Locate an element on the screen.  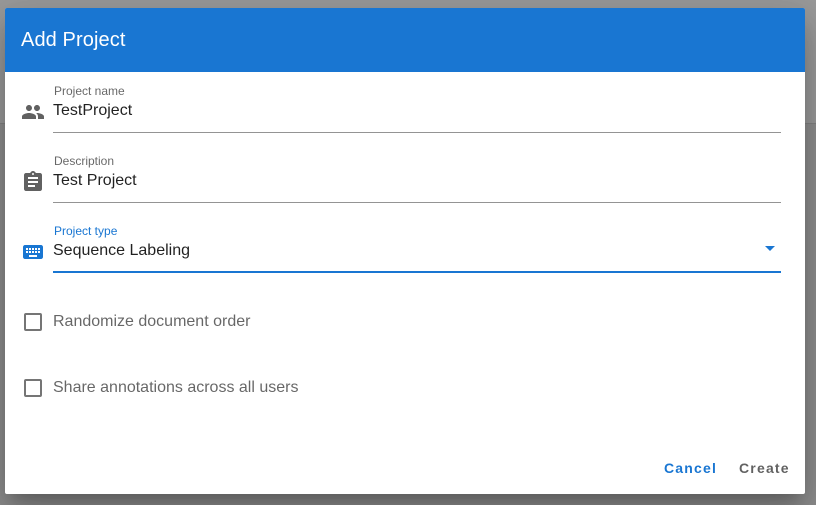
keyboard-icon is located at coordinates (33, 252).